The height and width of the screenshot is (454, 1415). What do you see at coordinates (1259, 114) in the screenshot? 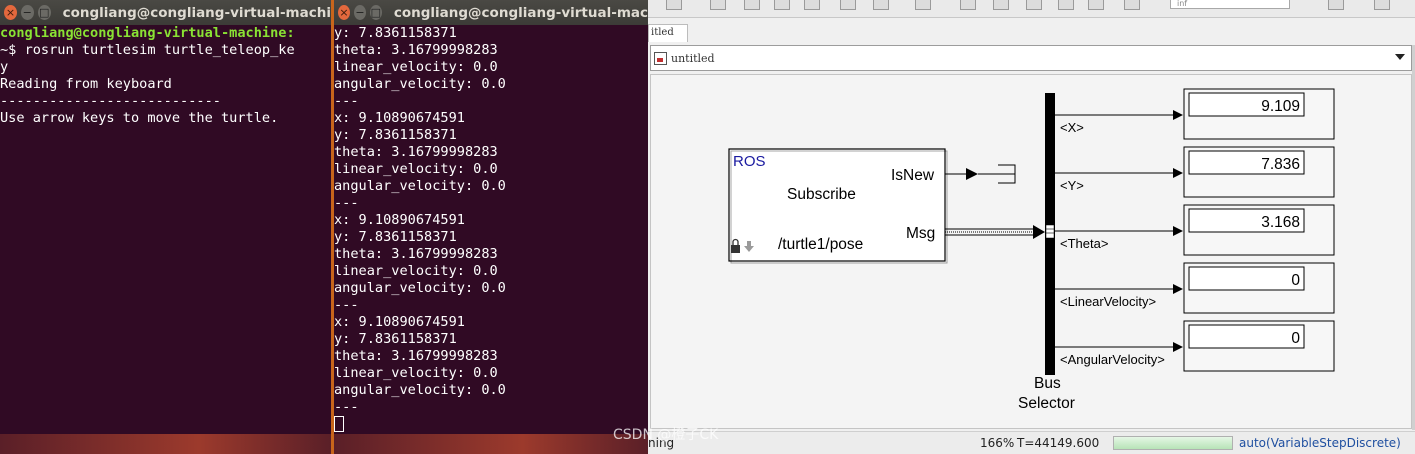
I see `display-block: 9.109` at bounding box center [1259, 114].